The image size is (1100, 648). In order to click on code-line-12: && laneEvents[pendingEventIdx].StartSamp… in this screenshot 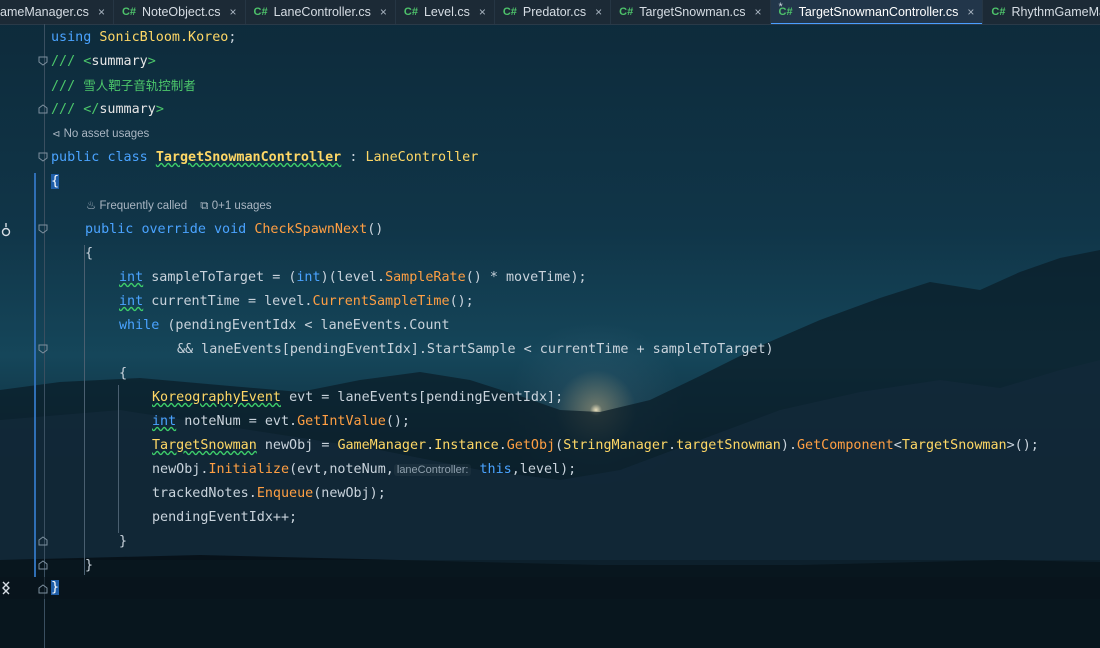, I will do `click(475, 350)`.